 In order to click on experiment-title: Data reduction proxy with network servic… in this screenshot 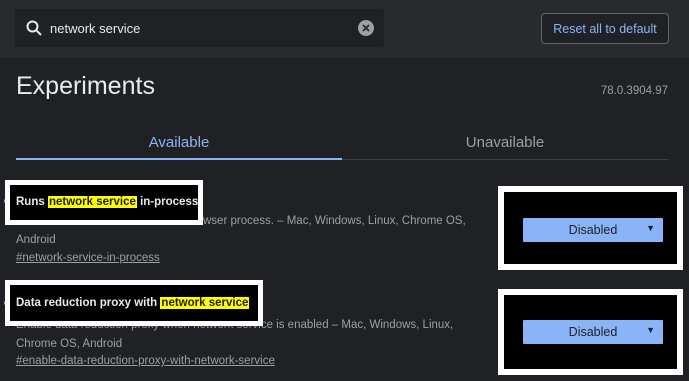, I will do `click(133, 303)`.